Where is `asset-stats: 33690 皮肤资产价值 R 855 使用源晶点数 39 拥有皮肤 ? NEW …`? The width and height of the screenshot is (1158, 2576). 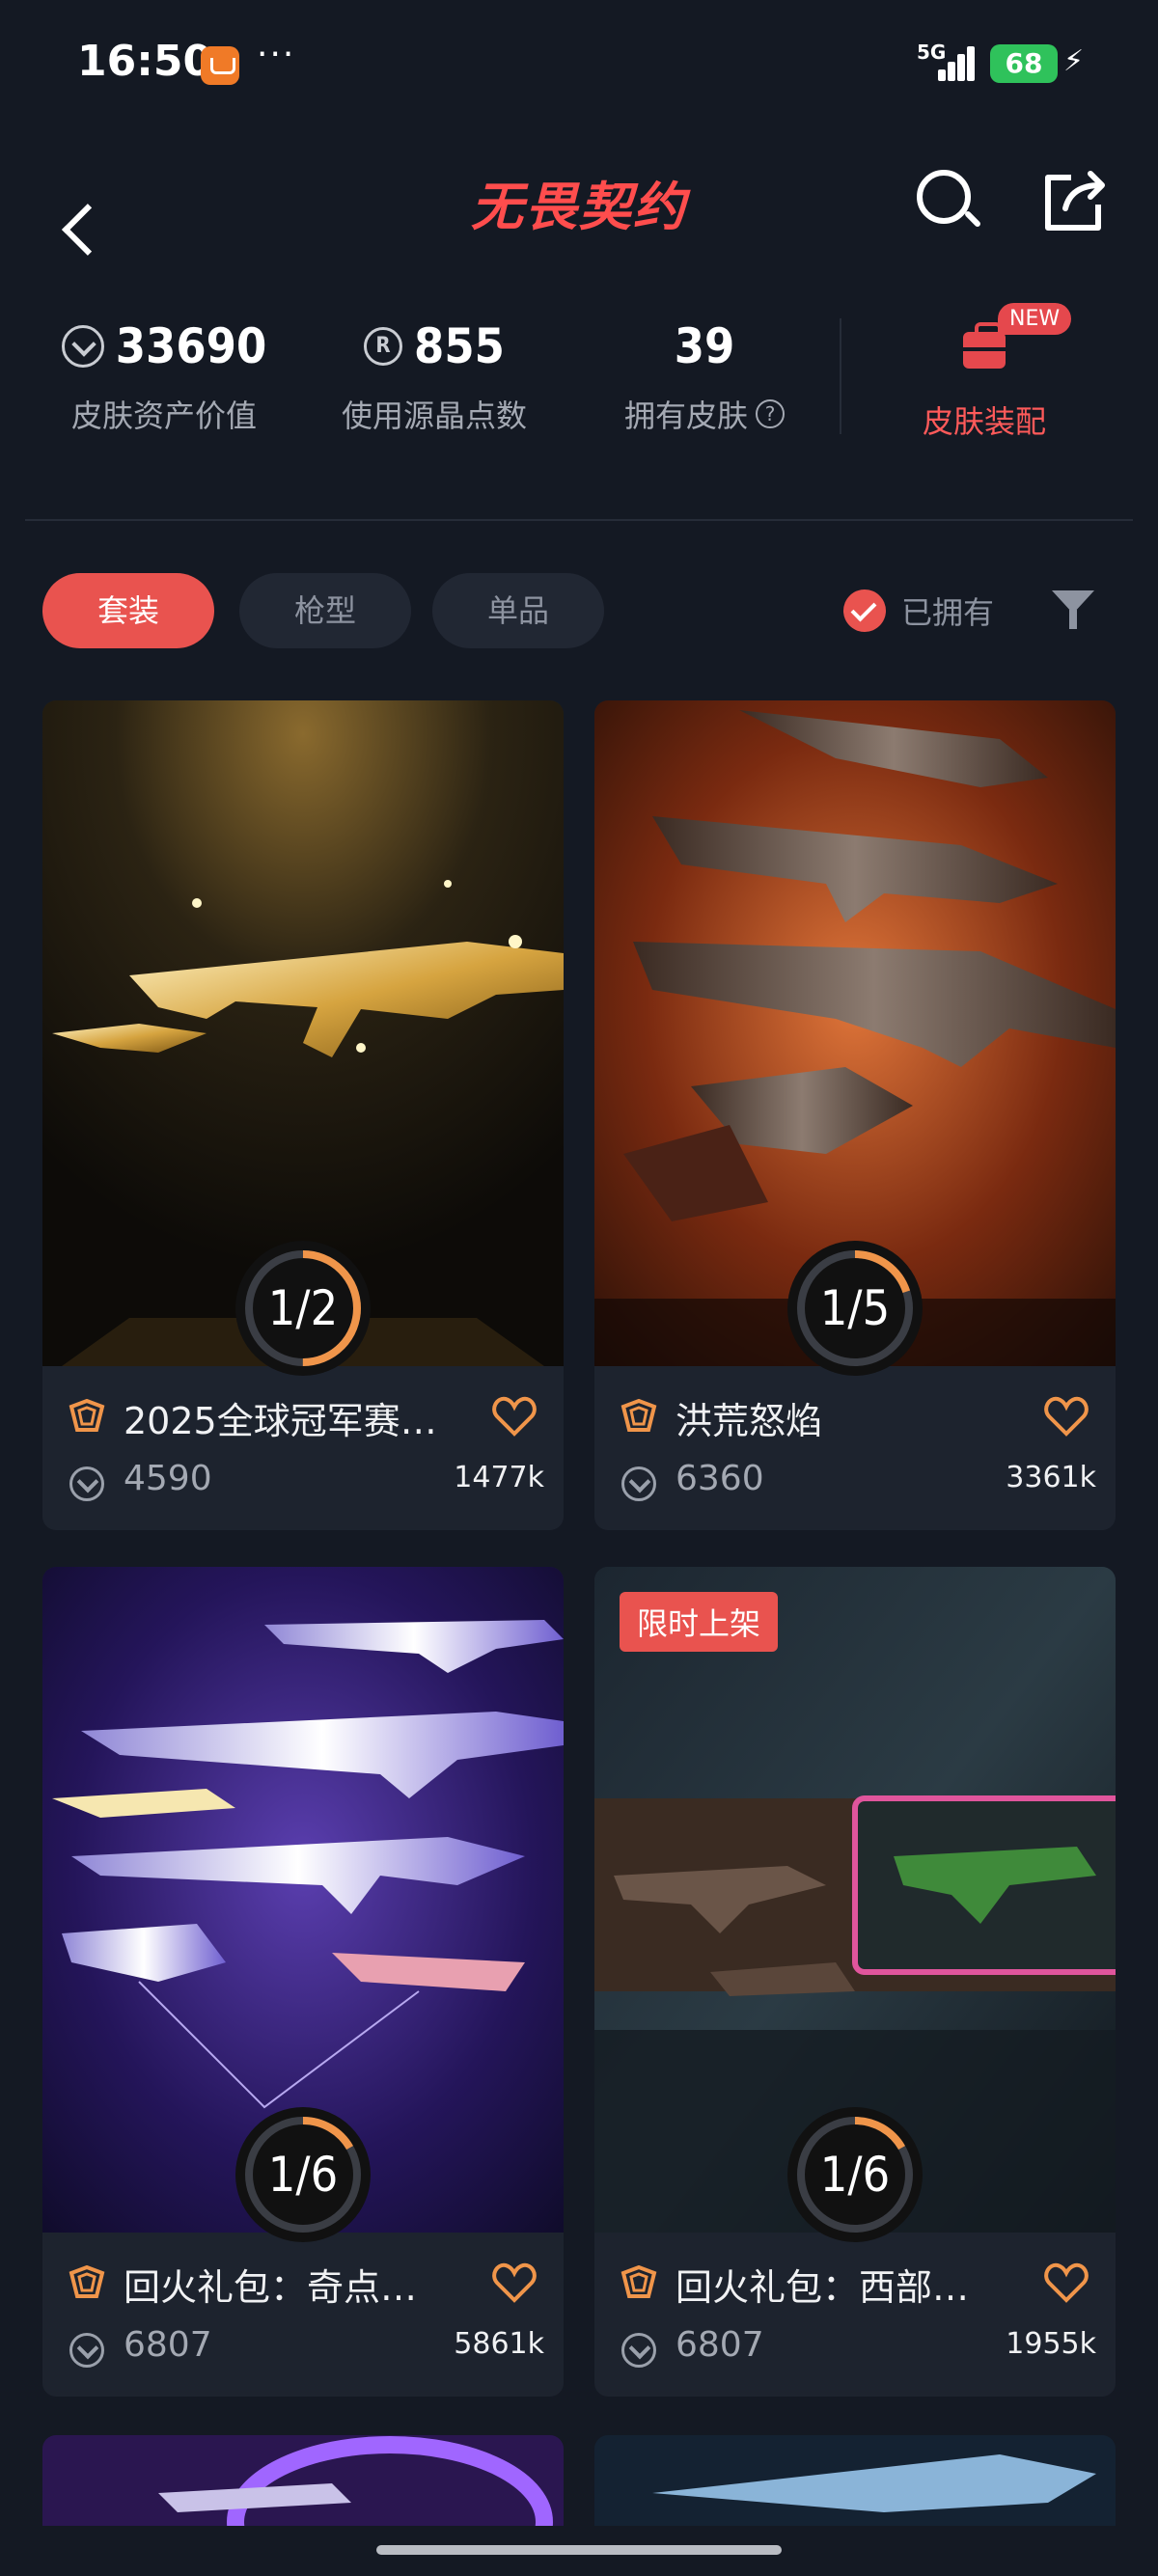 asset-stats: 33690 皮肤资产价值 R 855 使用源晶点数 39 拥有皮肤 ? NEW … is located at coordinates (579, 376).